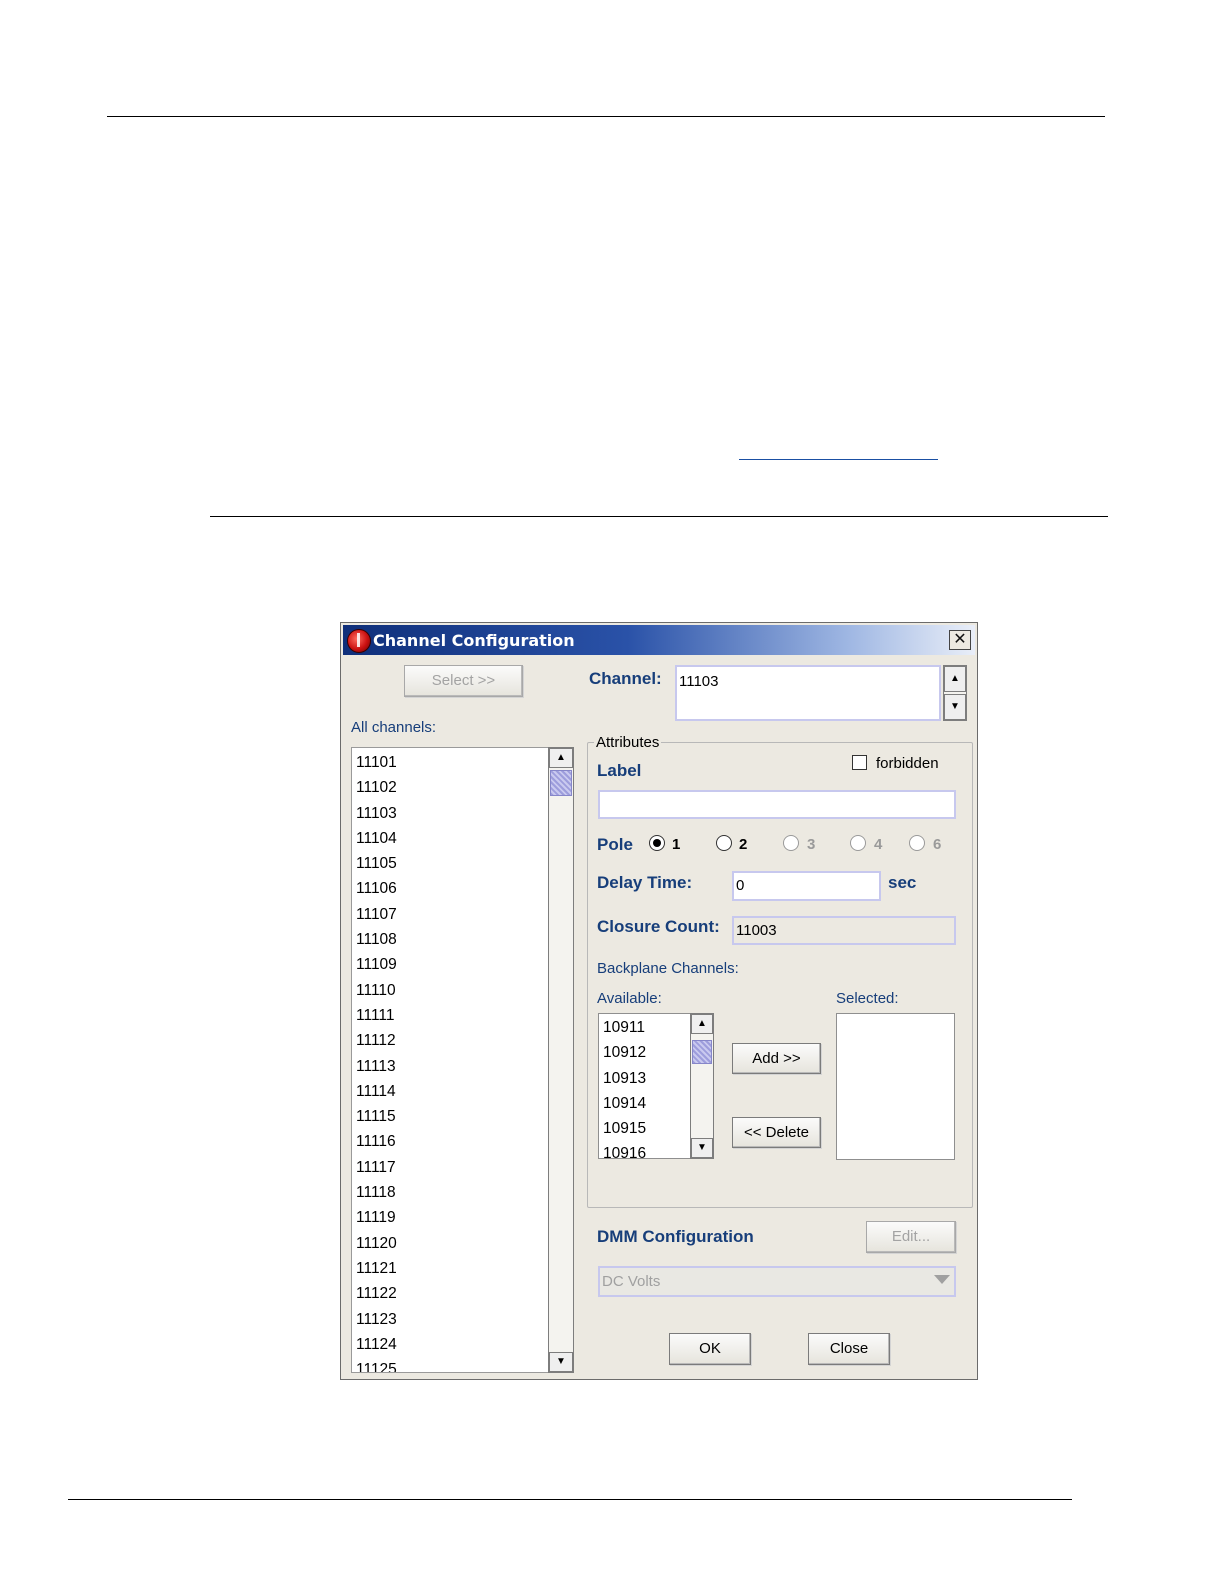 Image resolution: width=1224 pixels, height=1584 pixels. I want to click on channel-list-item: 11108, so click(450, 939).